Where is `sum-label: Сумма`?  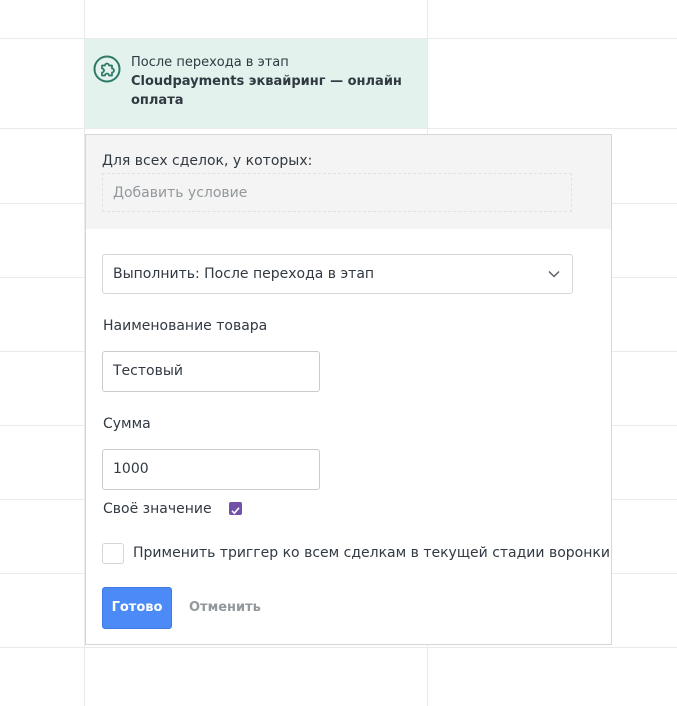
sum-label: Сумма is located at coordinates (127, 424).